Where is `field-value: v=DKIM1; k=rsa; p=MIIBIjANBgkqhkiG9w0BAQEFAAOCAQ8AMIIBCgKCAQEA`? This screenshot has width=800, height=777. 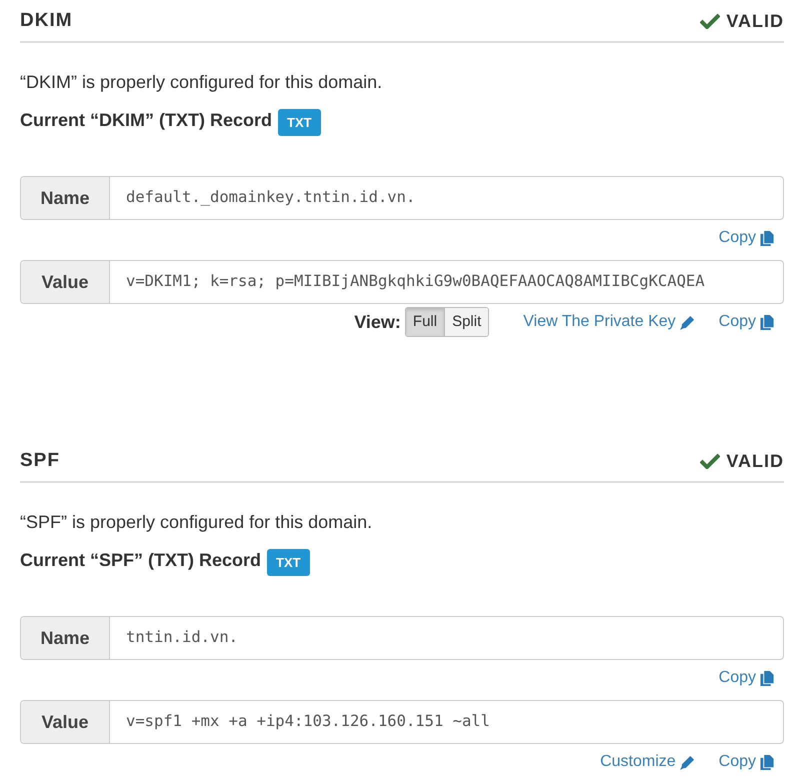
field-value: v=DKIM1; k=rsa; p=MIIBIjANBgkqhkiG9w0BAQEFAAOCAQ8AMIIBCgKCAQEA is located at coordinates (415, 281).